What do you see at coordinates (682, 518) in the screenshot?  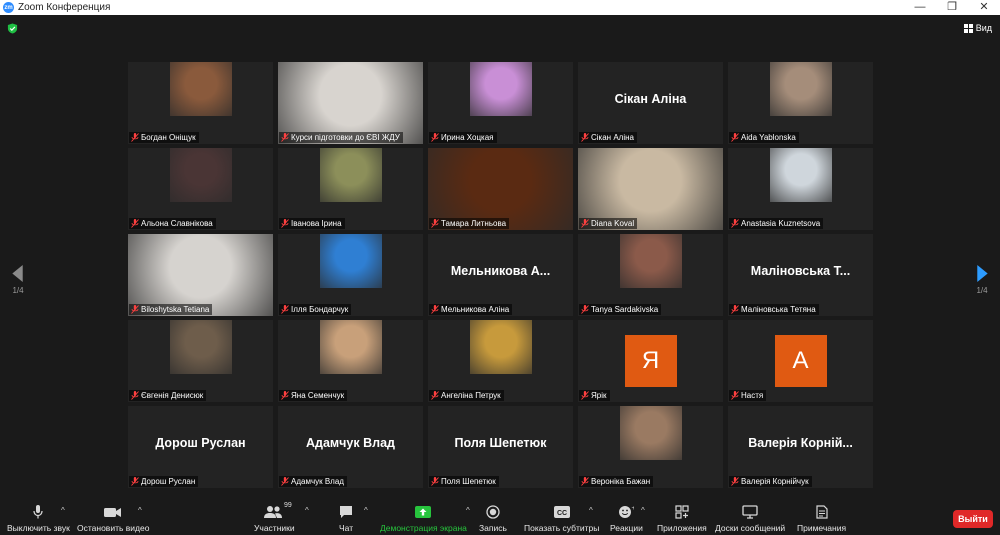 I see `apps-button: Приложения` at bounding box center [682, 518].